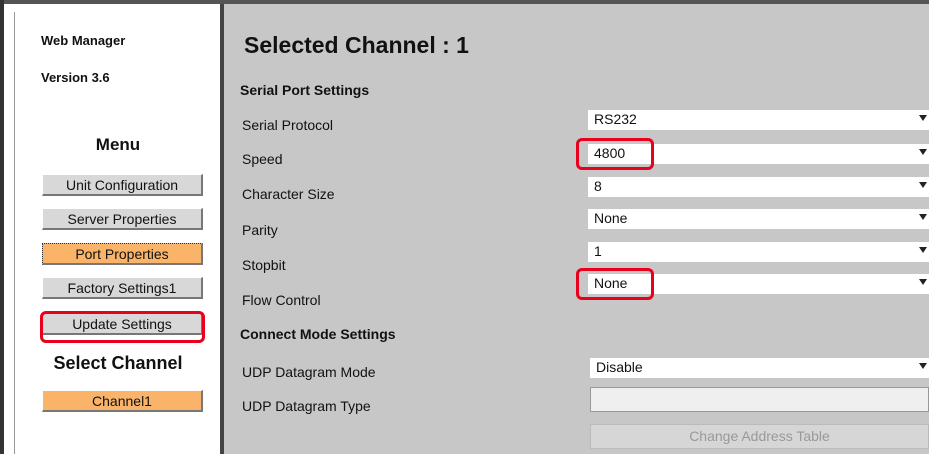 The height and width of the screenshot is (454, 929). I want to click on udp-datagram-type-input, so click(759, 399).